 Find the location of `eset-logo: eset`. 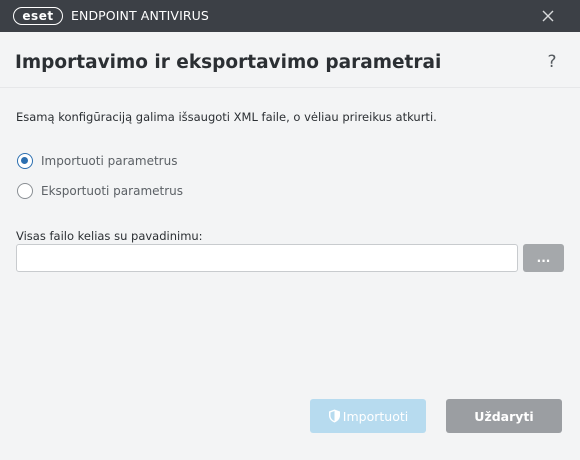

eset-logo: eset is located at coordinates (38, 16).